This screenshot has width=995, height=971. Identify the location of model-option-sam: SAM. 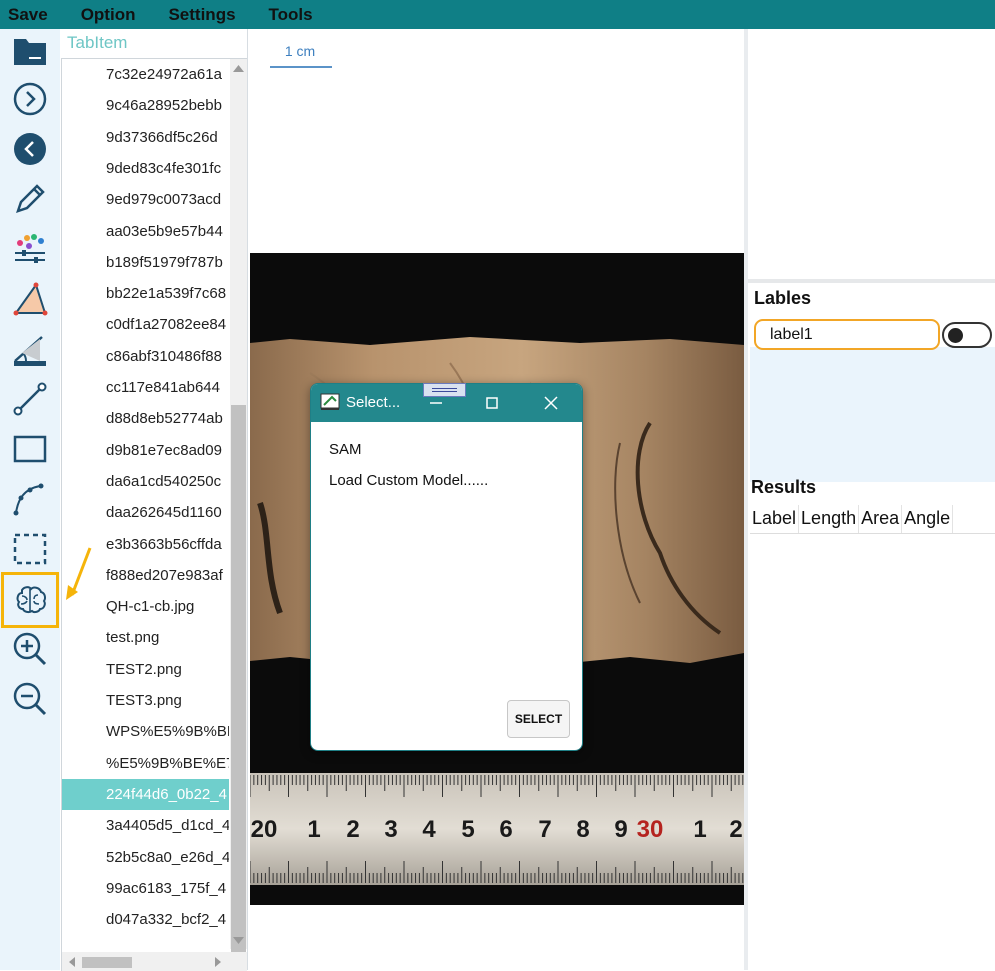
(345, 449).